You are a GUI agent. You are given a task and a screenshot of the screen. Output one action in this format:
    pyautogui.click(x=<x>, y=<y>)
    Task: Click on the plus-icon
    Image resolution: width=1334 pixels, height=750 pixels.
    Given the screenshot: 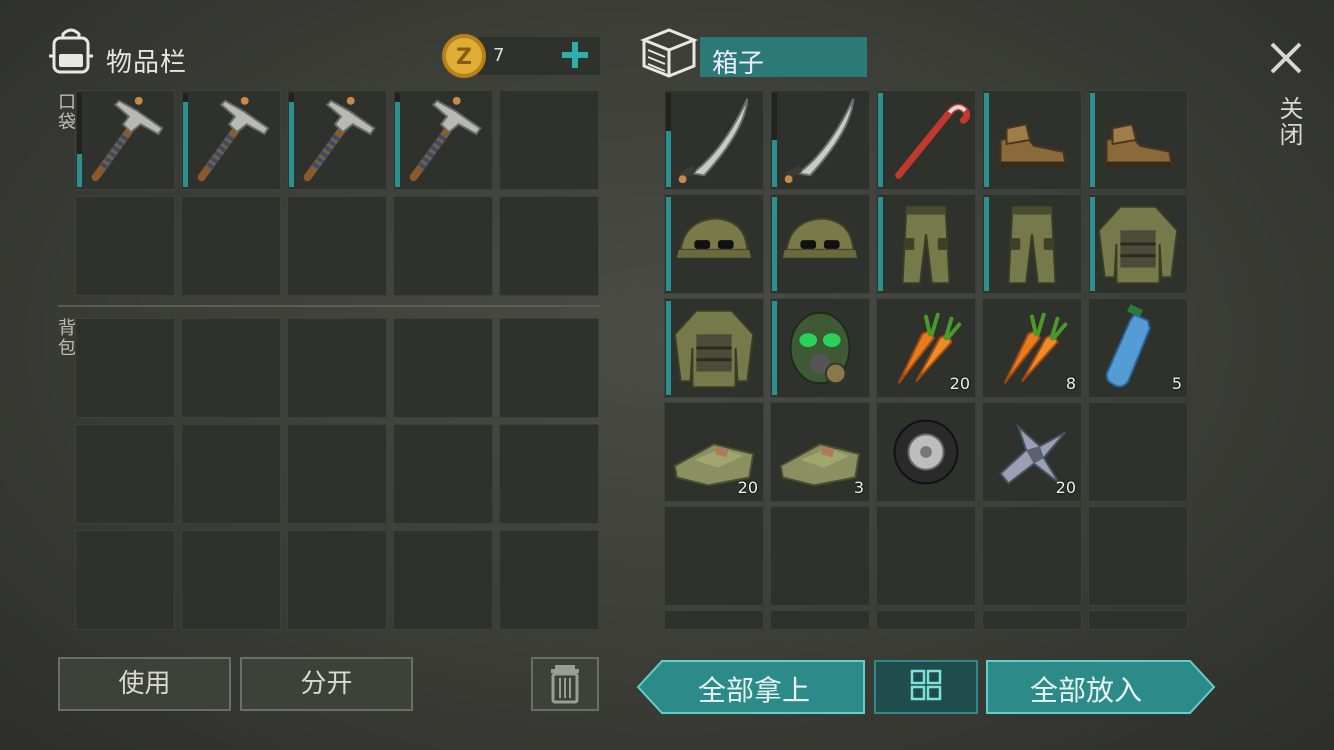 What is the action you would take?
    pyautogui.click(x=575, y=55)
    